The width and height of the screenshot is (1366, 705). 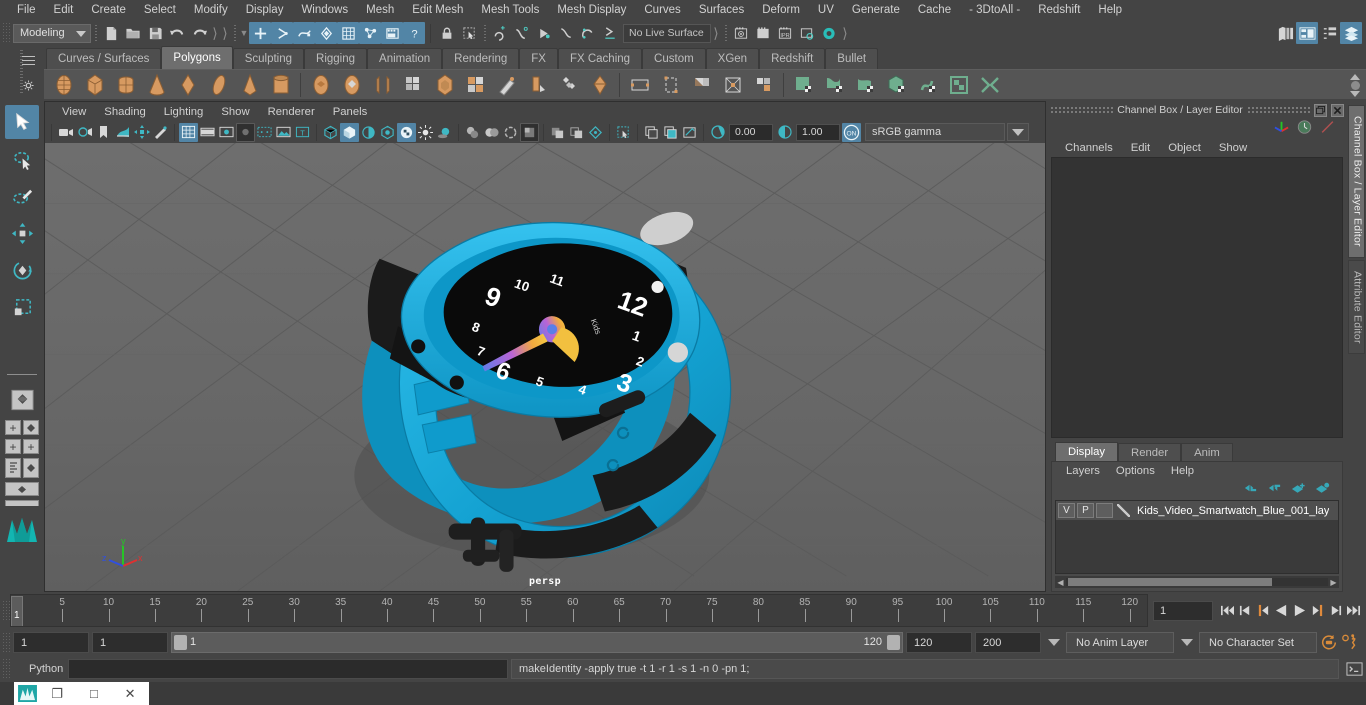 What do you see at coordinates (382, 85) in the screenshot?
I see `poly-prism-icon` at bounding box center [382, 85].